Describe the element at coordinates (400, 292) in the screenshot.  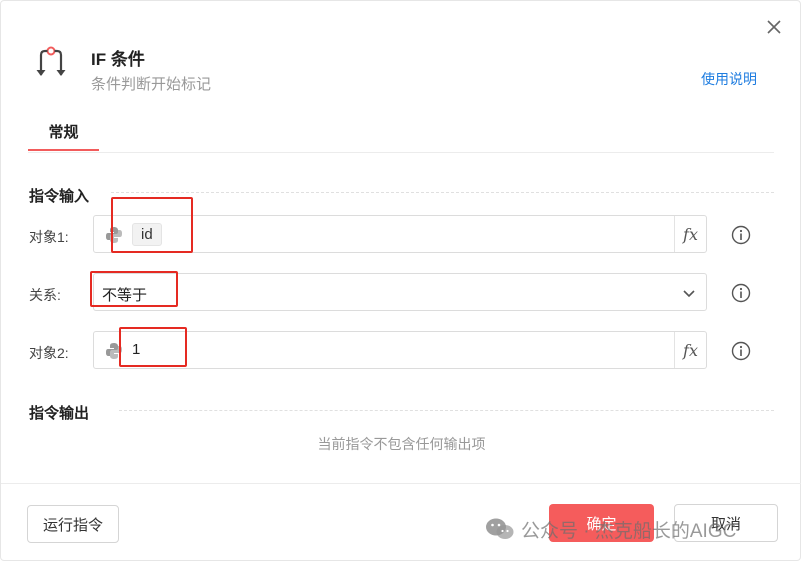
I see `relation-select: 不等于` at that location.